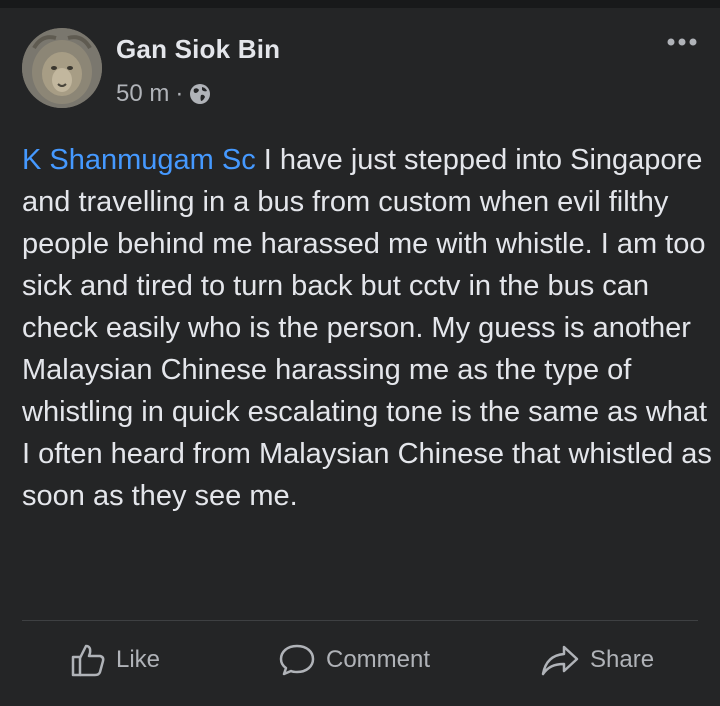  Describe the element at coordinates (360, 620) in the screenshot. I see `actions-divider` at that location.